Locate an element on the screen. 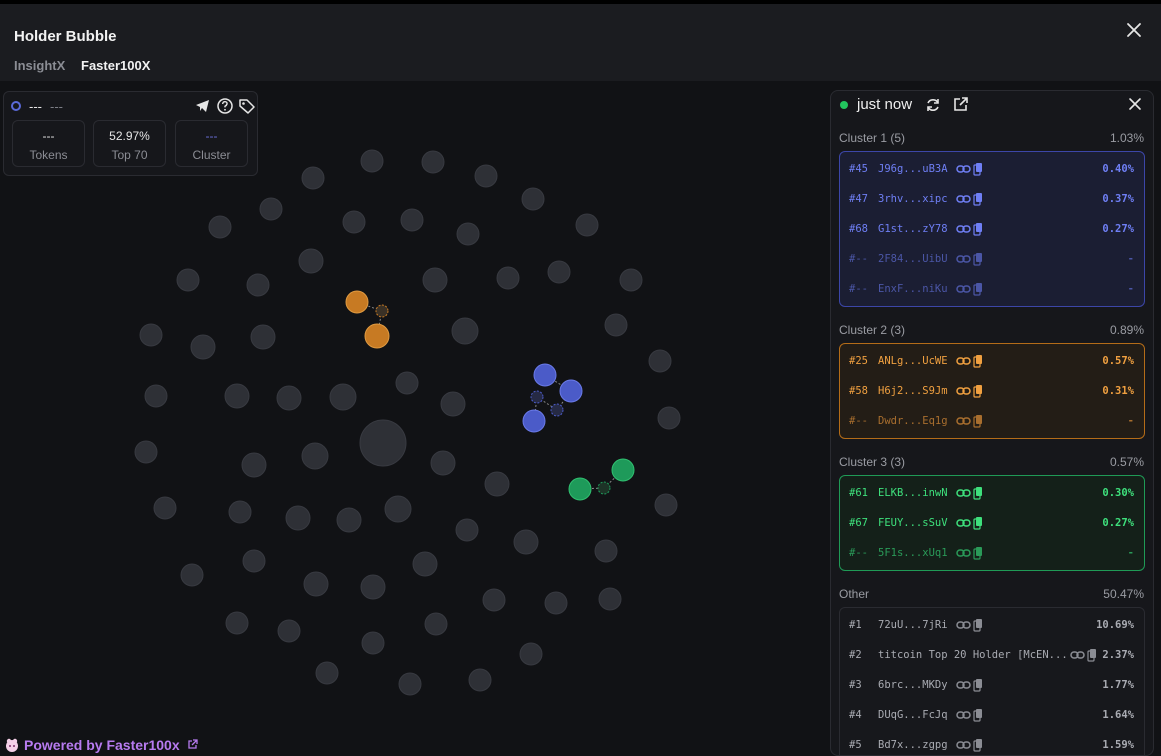  holder-address: FEUY...sSuV is located at coordinates (913, 523).